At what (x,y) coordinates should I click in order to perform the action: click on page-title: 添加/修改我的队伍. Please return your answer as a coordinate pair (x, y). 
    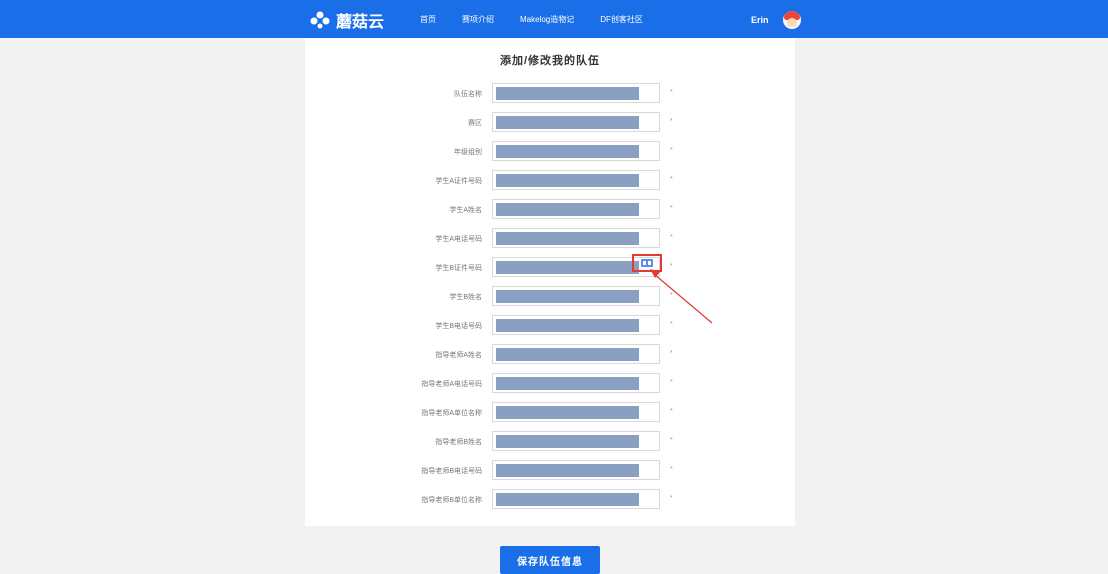
    Looking at the image, I should click on (550, 61).